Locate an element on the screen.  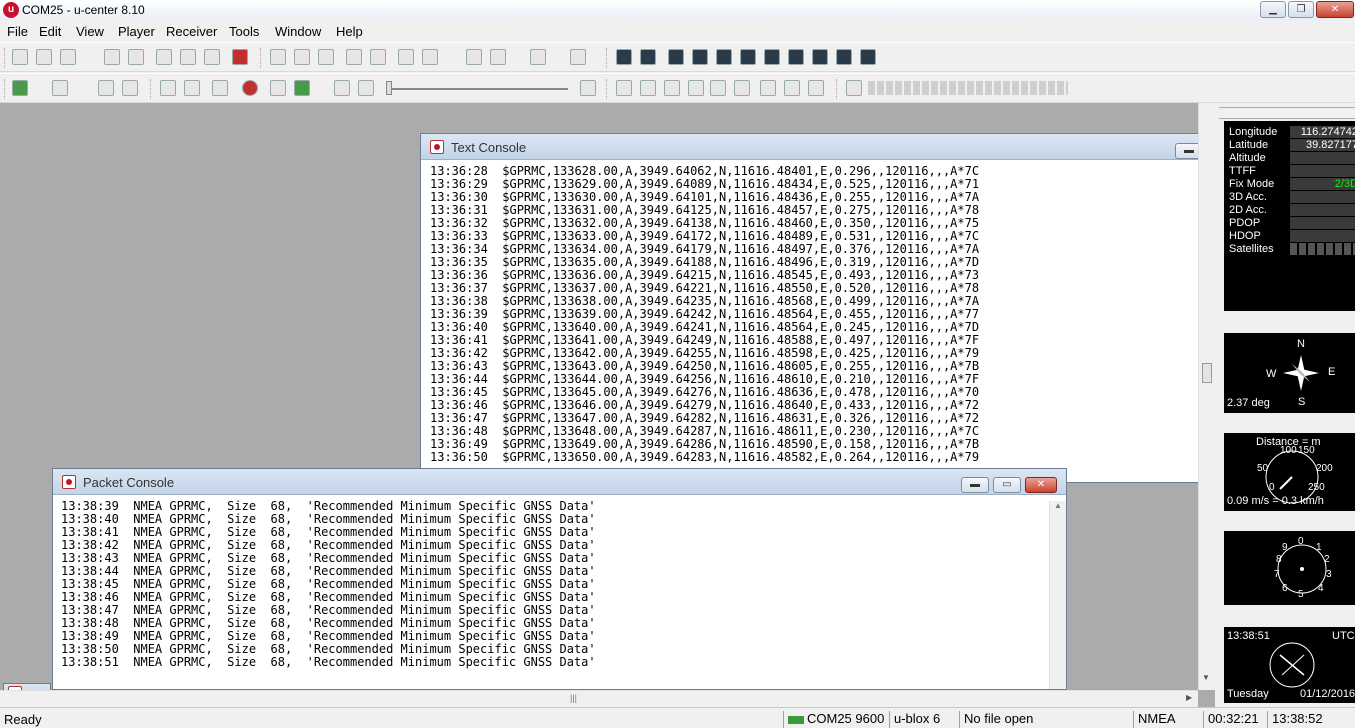
view-sky-icon is located at coordinates (796, 57).